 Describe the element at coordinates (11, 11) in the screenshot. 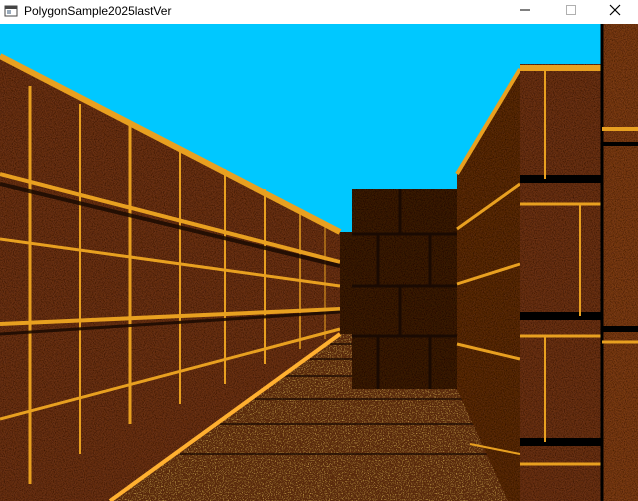

I see `window-app-icon` at that location.